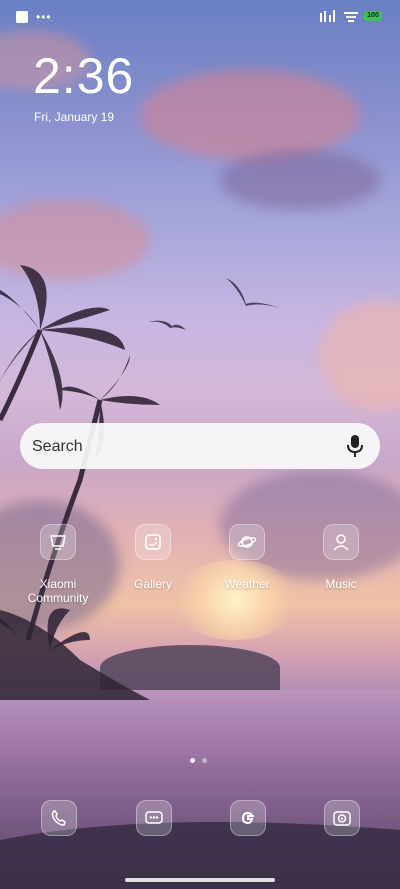  What do you see at coordinates (58, 542) in the screenshot?
I see `xiaomi-community-icon` at bounding box center [58, 542].